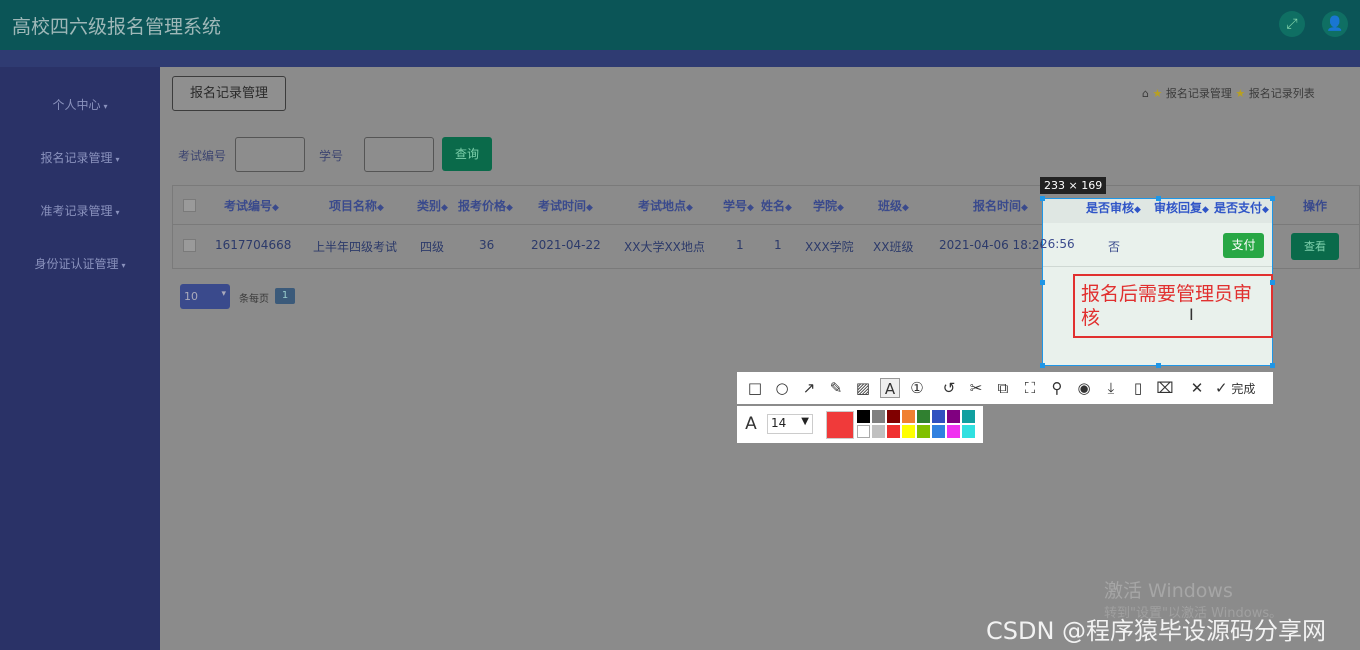 This screenshot has width=1360, height=650. I want to click on cell-category: 四级, so click(432, 247).